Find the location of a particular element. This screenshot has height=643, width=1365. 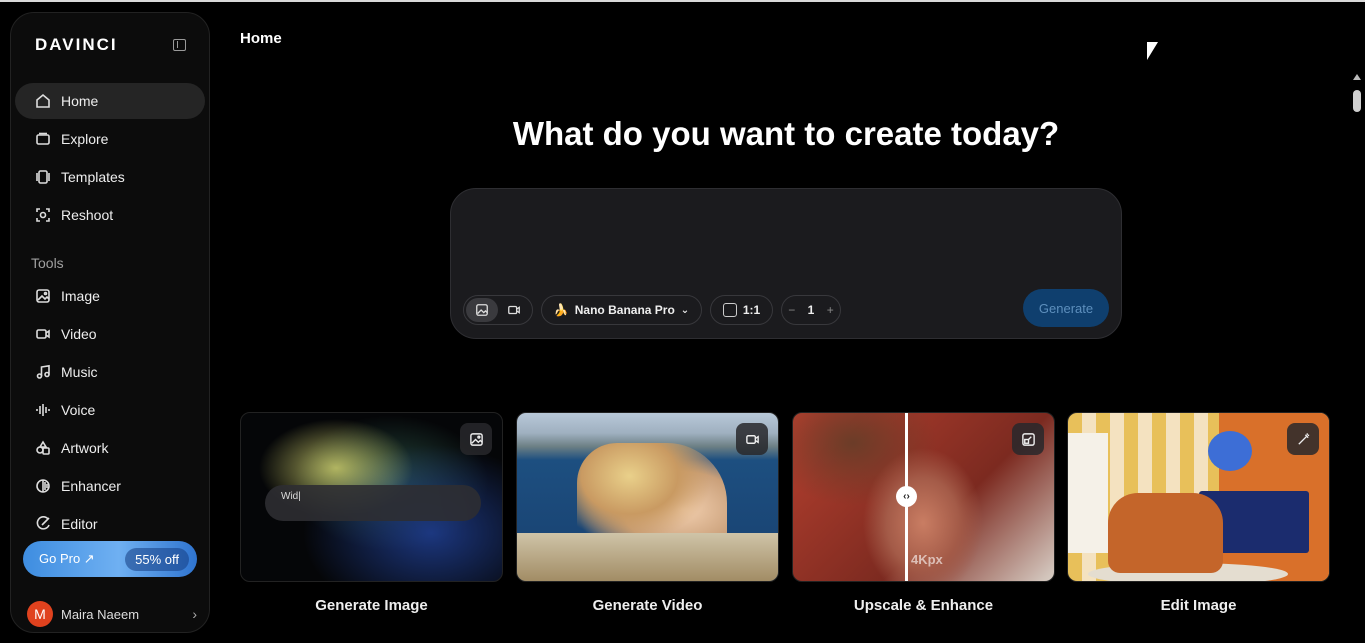

sidebar-item-label: Editor is located at coordinates (79, 524).